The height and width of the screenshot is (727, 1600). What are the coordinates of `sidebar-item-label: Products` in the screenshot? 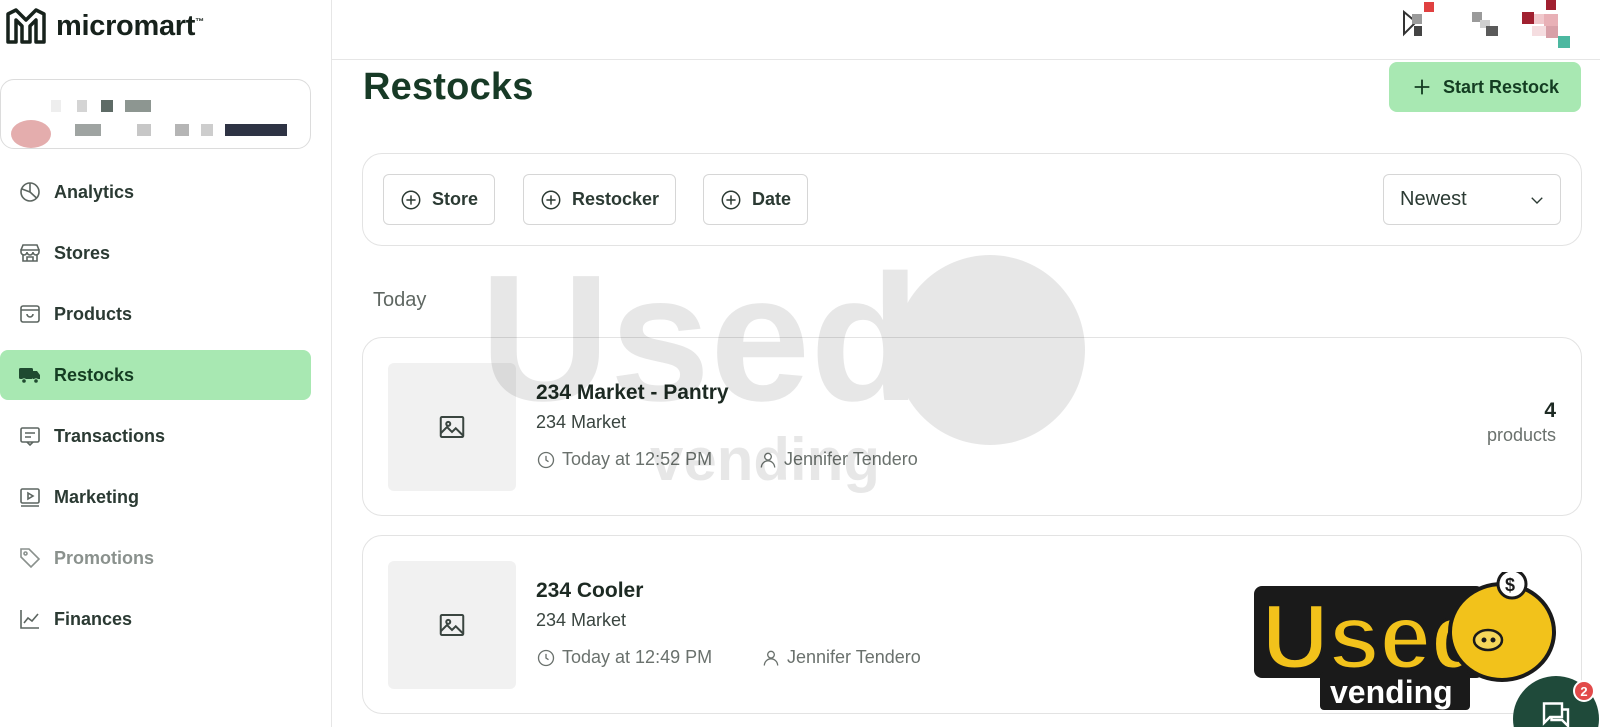 It's located at (93, 313).